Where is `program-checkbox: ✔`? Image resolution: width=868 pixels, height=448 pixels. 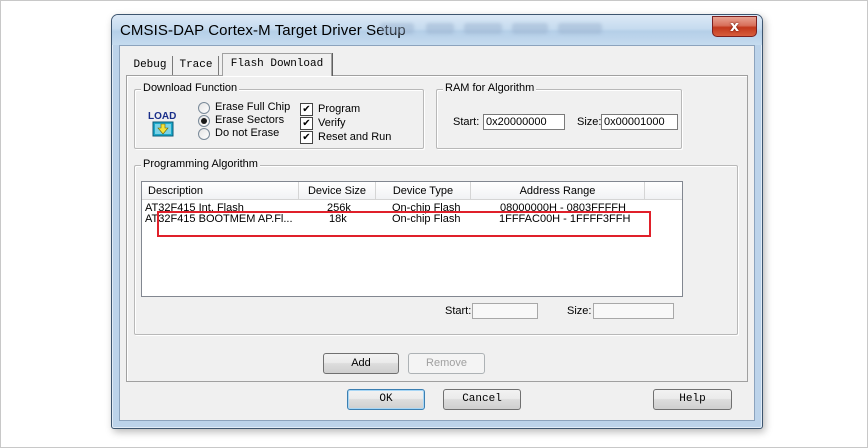 program-checkbox: ✔ is located at coordinates (306, 109).